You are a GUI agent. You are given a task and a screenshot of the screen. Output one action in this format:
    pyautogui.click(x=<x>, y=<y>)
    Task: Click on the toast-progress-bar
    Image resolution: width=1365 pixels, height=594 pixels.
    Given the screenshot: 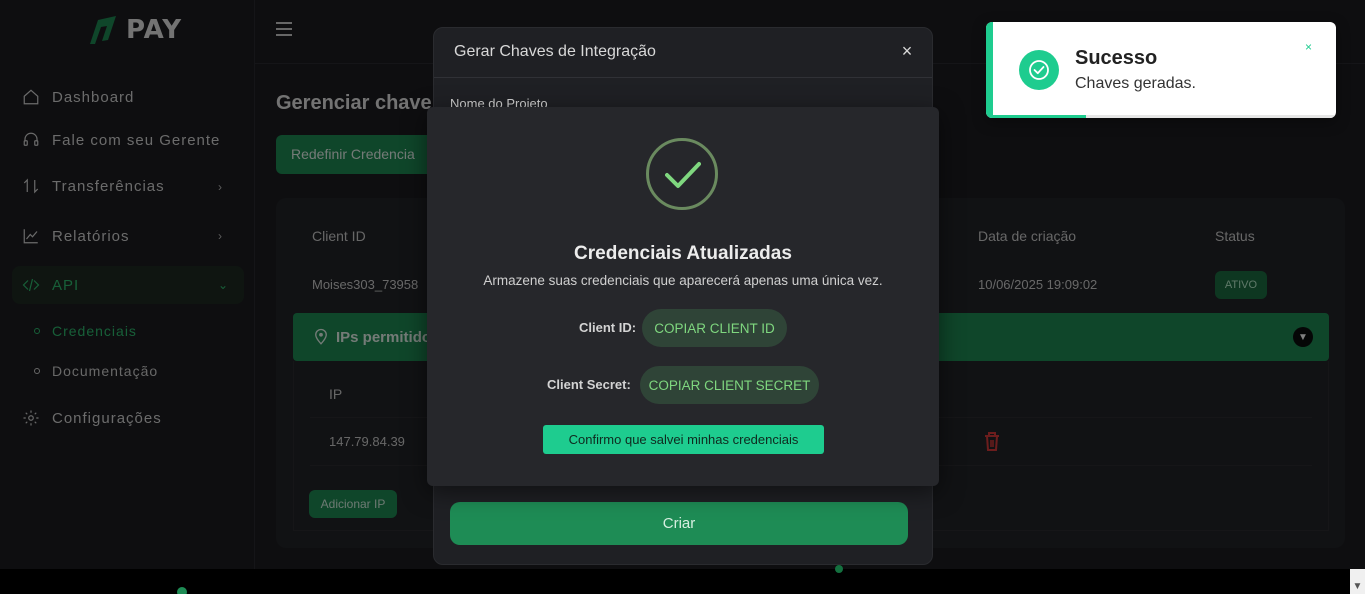 What is the action you would take?
    pyautogui.click(x=1039, y=116)
    